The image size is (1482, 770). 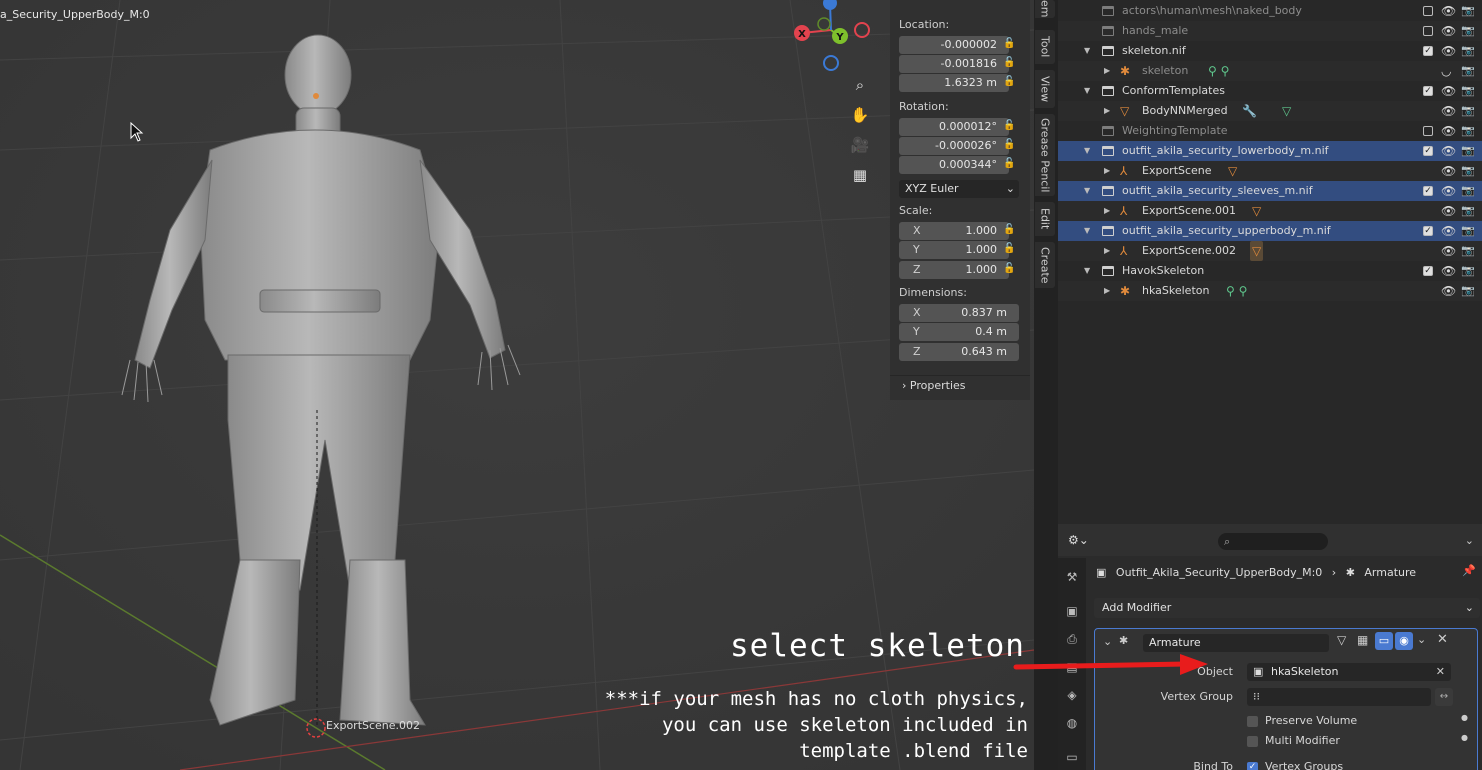 What do you see at coordinates (1270, 31) in the screenshot?
I see `outliner-row: hands_male 👁 📷` at bounding box center [1270, 31].